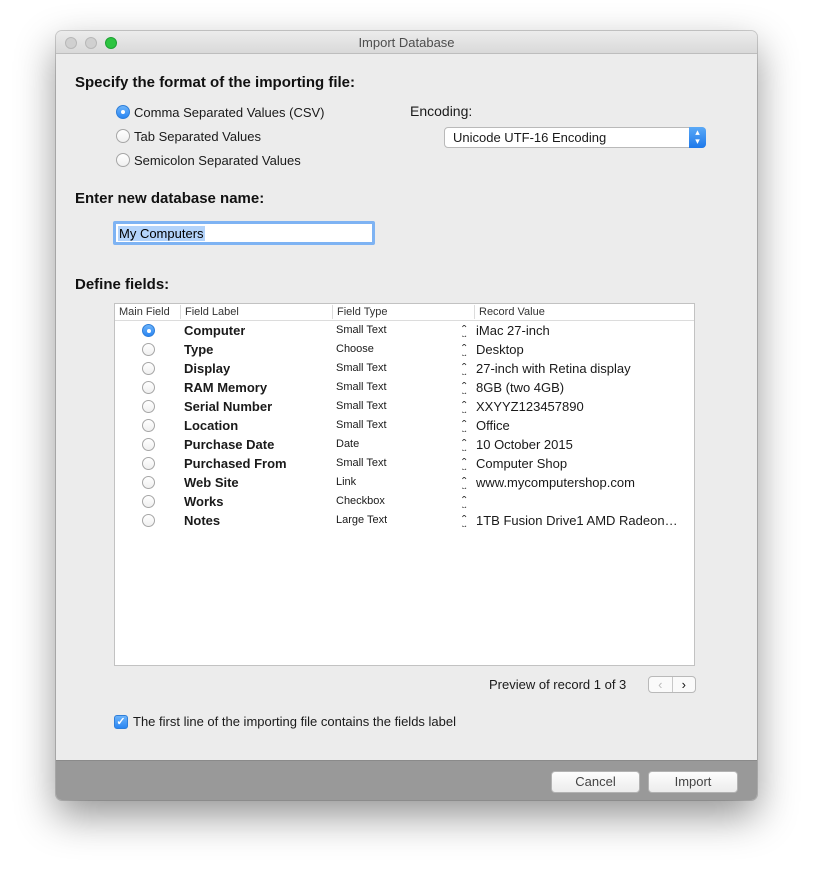 This screenshot has height=880, width=813. I want to click on table-row: Works Checkbox ⌃ ⌄, so click(404, 501).